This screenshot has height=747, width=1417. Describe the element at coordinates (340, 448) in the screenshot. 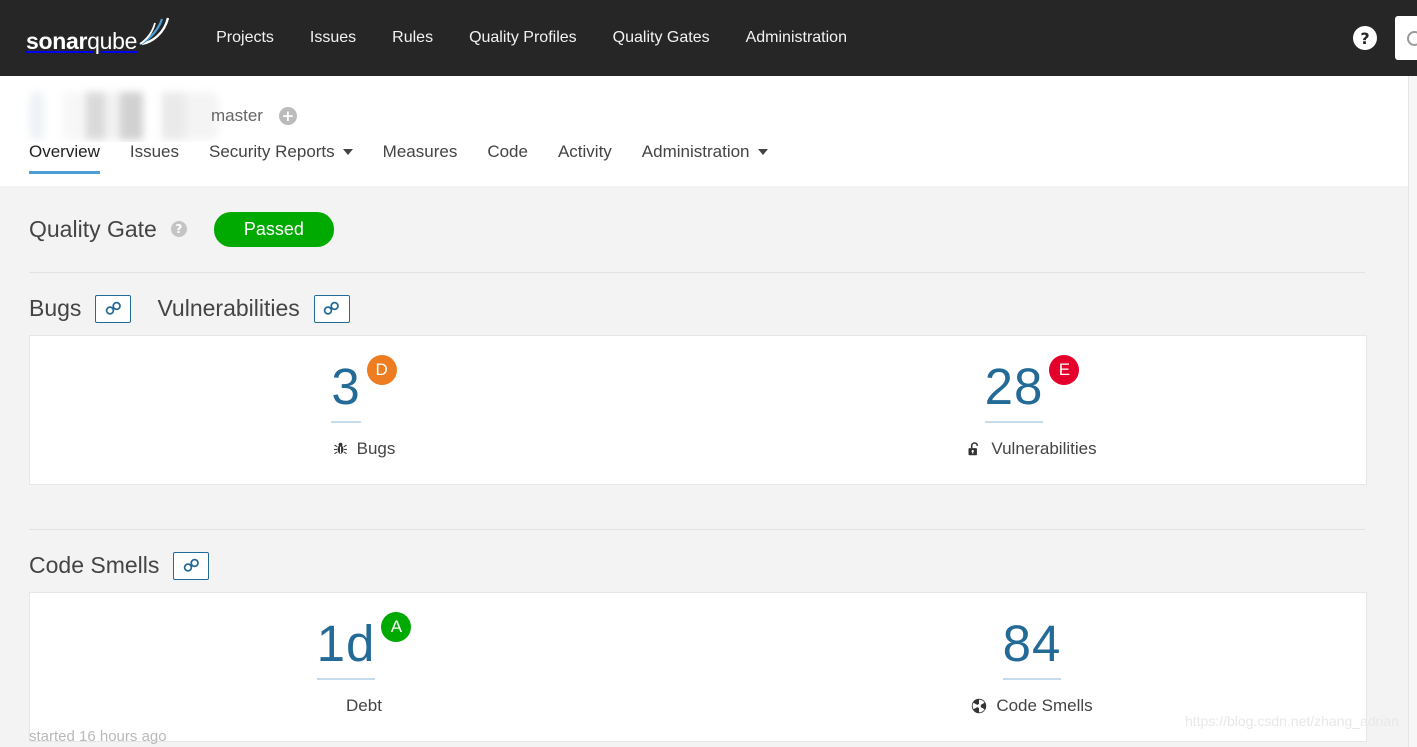

I see `bug-icon` at that location.